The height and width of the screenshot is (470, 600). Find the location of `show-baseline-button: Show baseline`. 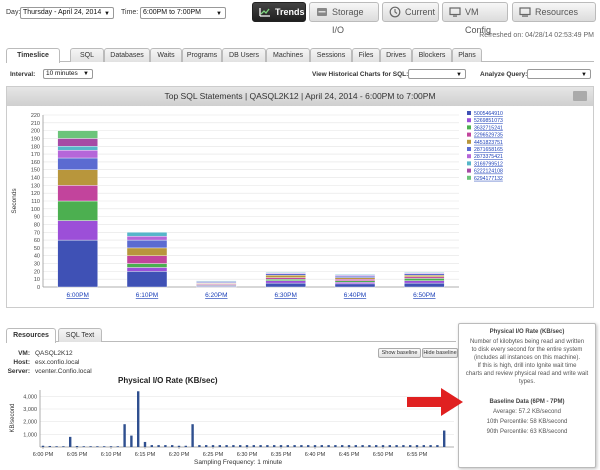

show-baseline-button: Show baseline is located at coordinates (399, 353).